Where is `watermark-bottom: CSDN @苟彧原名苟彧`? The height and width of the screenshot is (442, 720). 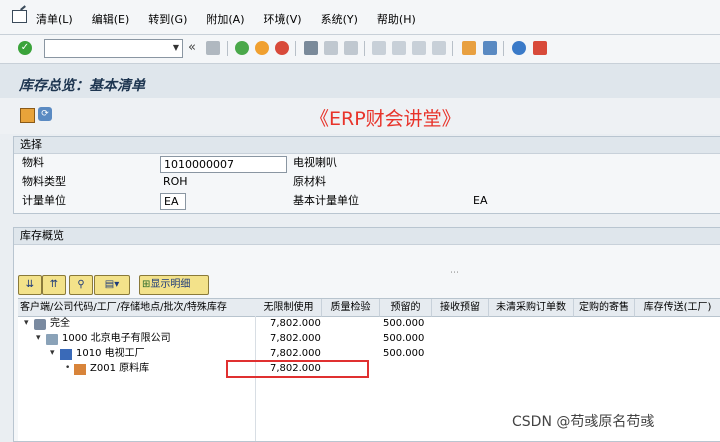
watermark-bottom: CSDN @苟彧原名苟彧 is located at coordinates (583, 422).